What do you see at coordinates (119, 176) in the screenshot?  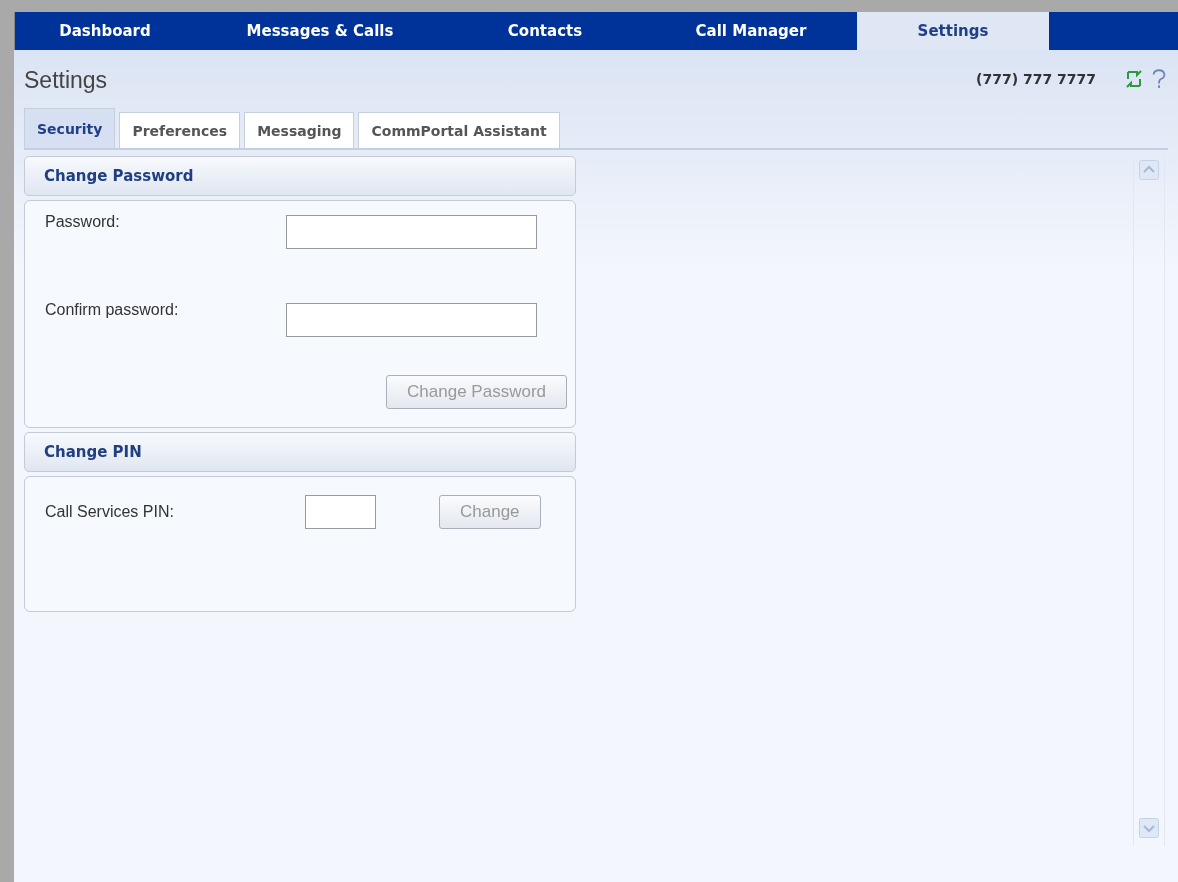 I see `section-title: Change Password` at bounding box center [119, 176].